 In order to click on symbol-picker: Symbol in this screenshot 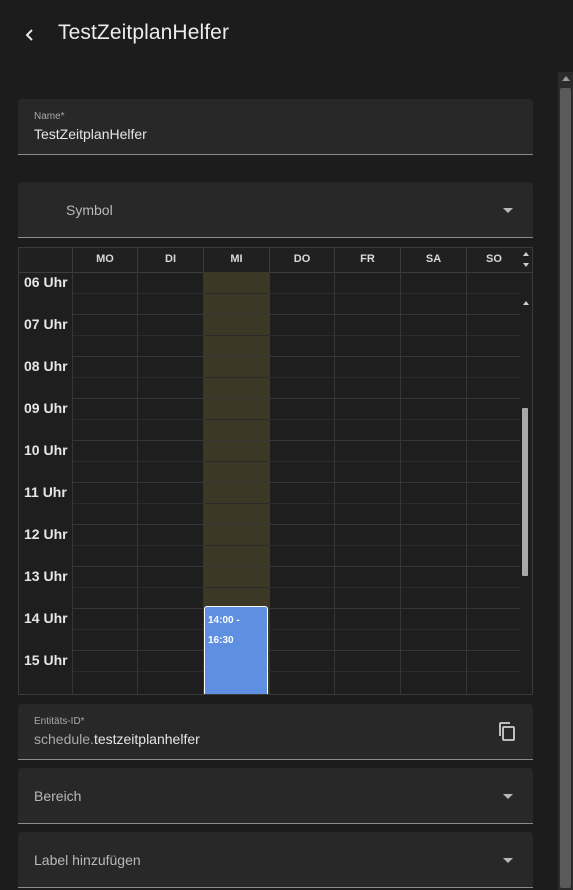, I will do `click(275, 210)`.